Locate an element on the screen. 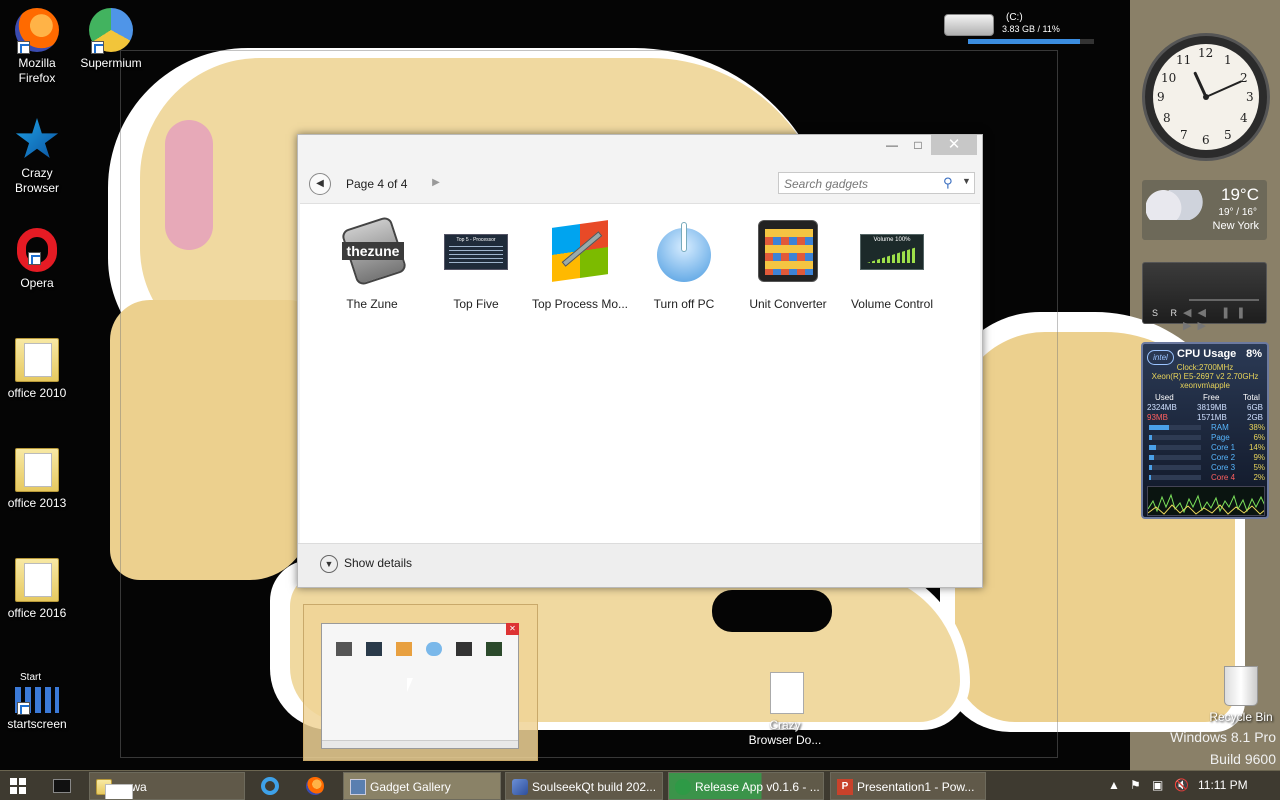  taskbar-task-gadget-gallery: Gadget Gallery is located at coordinates (422, 786).